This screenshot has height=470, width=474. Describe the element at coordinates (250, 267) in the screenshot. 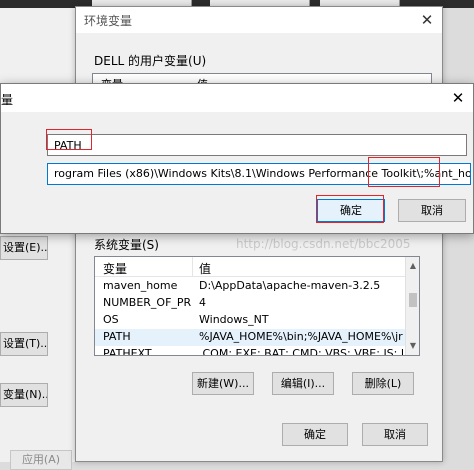

I see `system-list-header: 变量 值` at that location.